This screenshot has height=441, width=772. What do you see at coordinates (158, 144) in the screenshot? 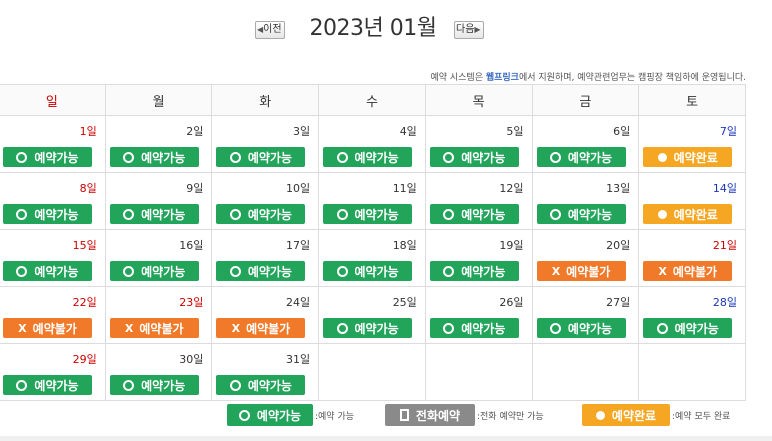
I see `calendar-day-cell: 2일 예약가능` at bounding box center [158, 144].